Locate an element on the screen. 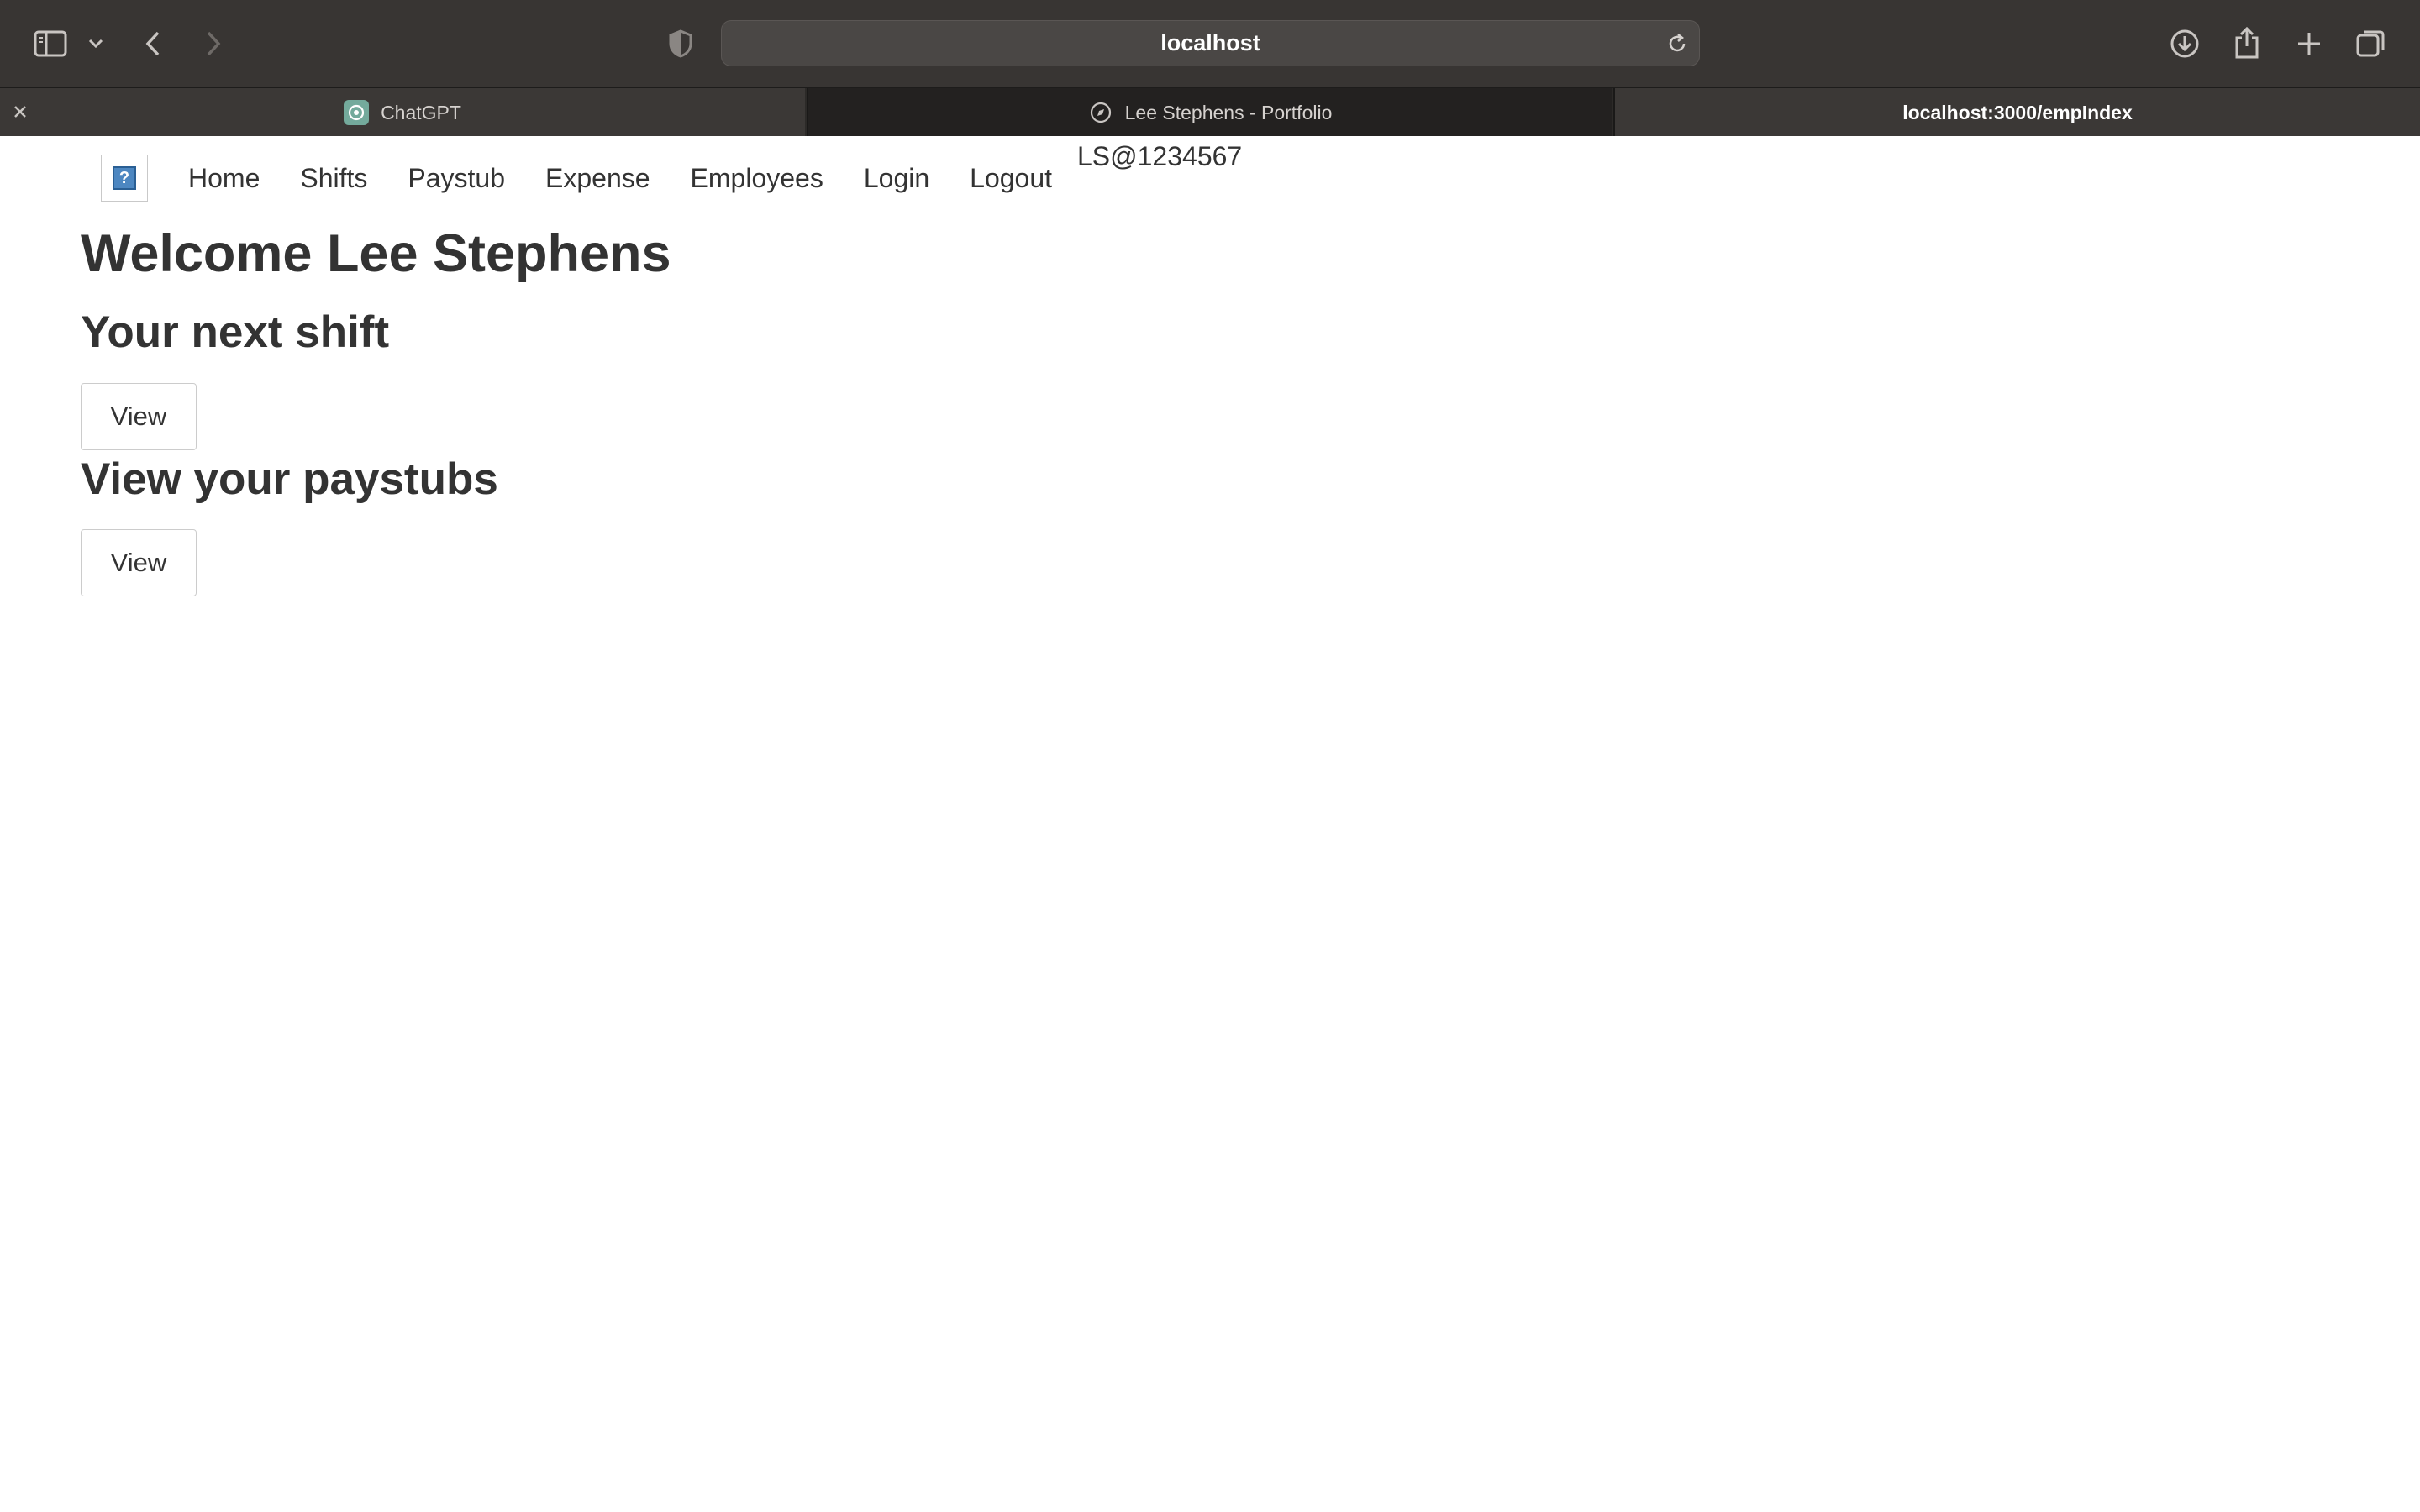  sidebar-toggle-icon is located at coordinates (51, 43).